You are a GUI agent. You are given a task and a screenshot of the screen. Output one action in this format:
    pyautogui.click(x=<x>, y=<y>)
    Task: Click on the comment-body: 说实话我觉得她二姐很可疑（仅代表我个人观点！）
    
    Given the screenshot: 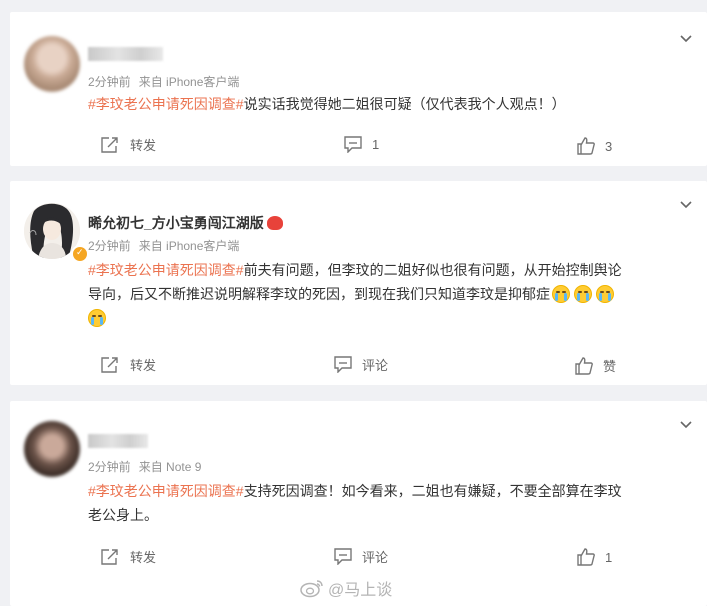 What is the action you would take?
    pyautogui.click(x=404, y=104)
    